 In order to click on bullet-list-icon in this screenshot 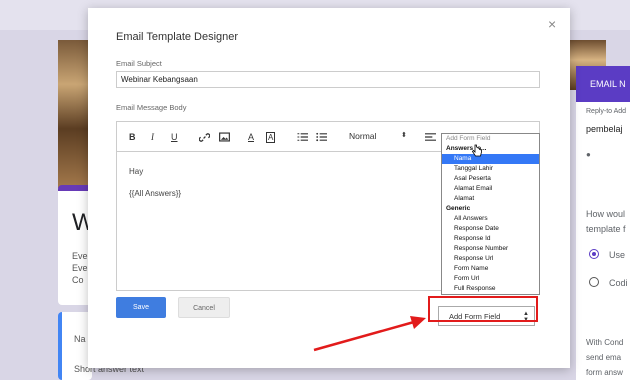, I will do `click(321, 137)`.